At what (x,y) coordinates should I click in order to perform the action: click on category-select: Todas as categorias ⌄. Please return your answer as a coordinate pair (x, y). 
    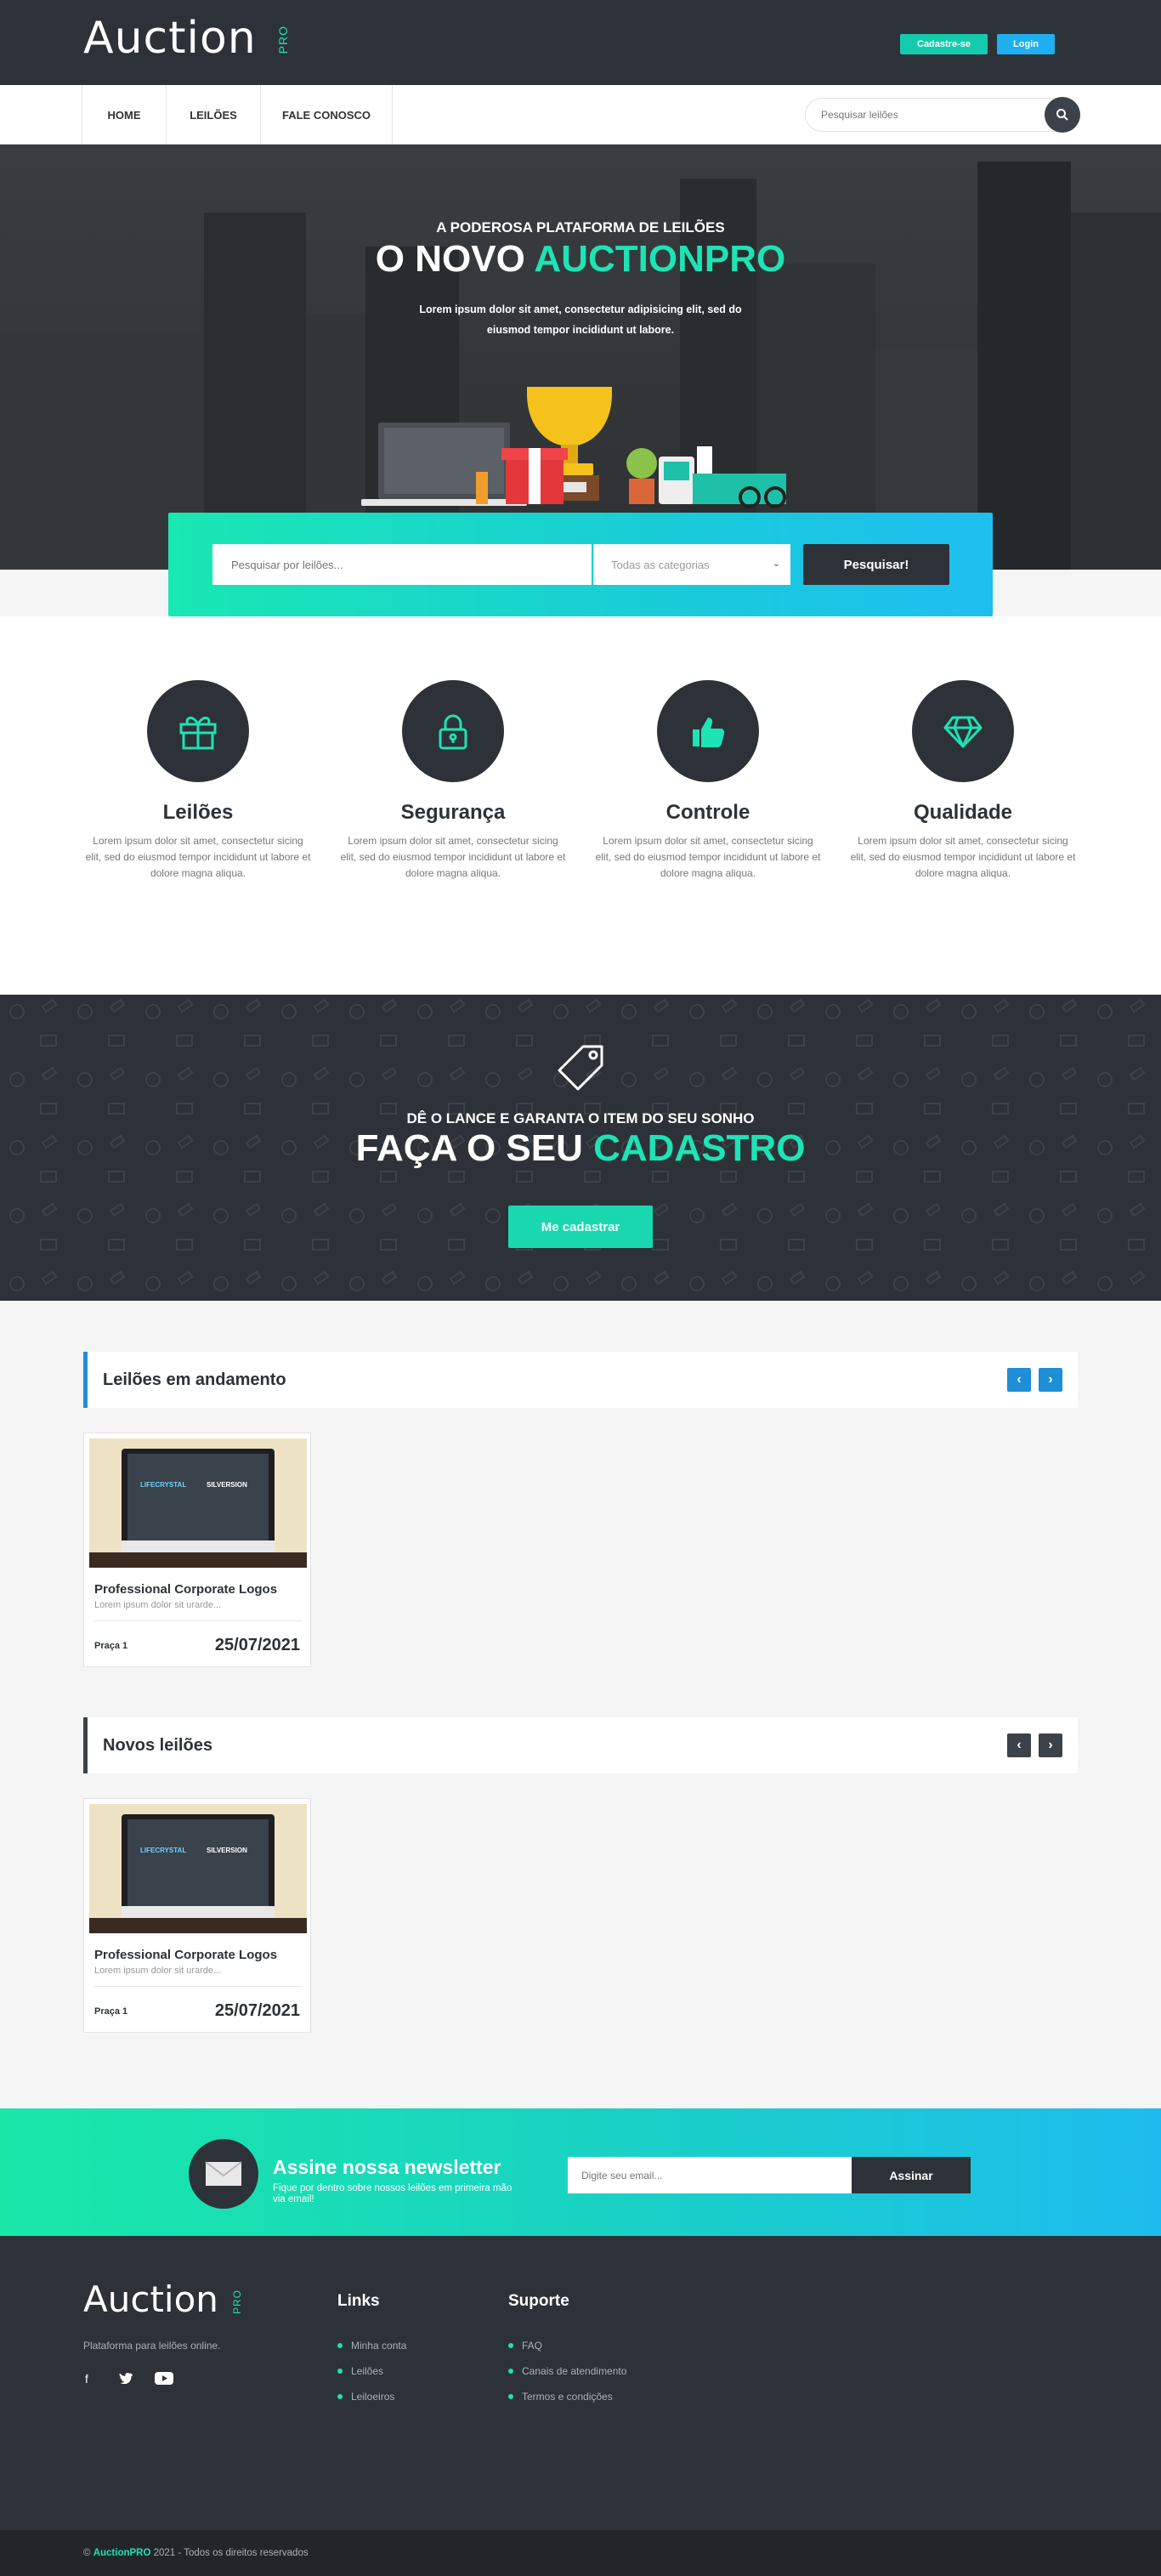
    Looking at the image, I should click on (691, 565).